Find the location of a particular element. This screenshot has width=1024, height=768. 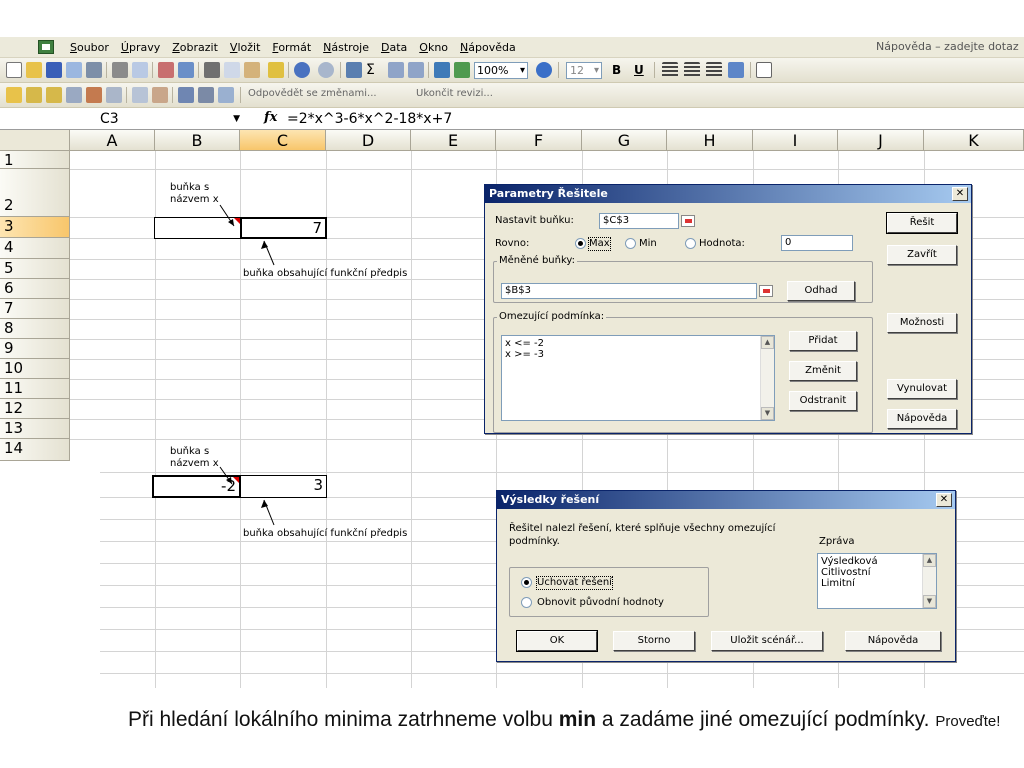

column-header-j: J is located at coordinates (881, 140).